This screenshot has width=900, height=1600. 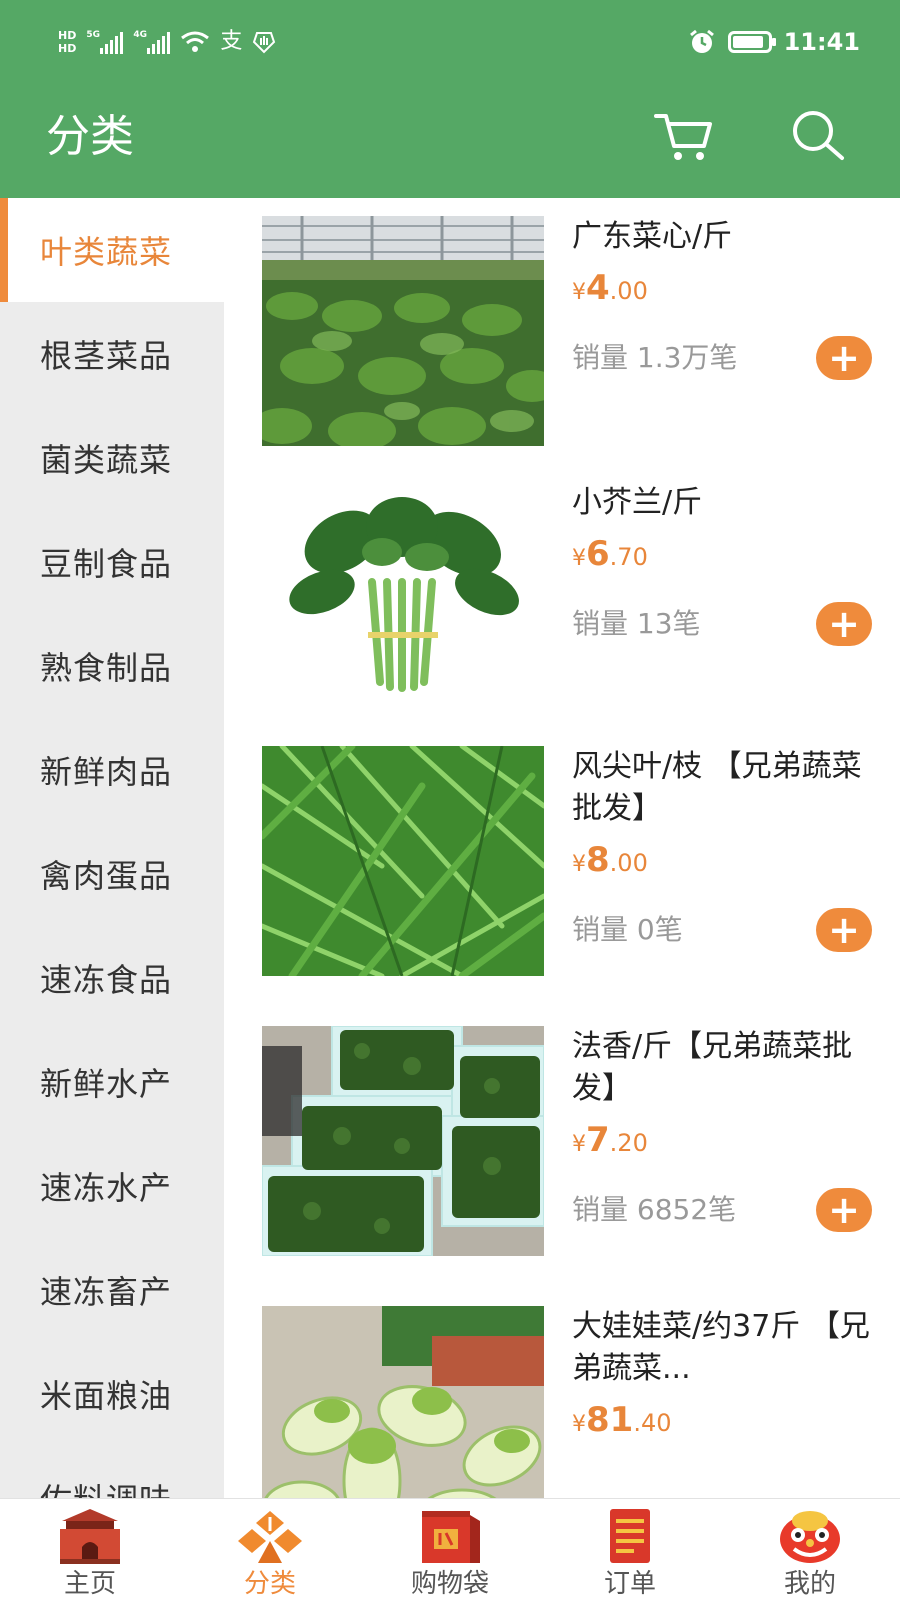 What do you see at coordinates (450, 1536) in the screenshot?
I see `shopping-bag-icon` at bounding box center [450, 1536].